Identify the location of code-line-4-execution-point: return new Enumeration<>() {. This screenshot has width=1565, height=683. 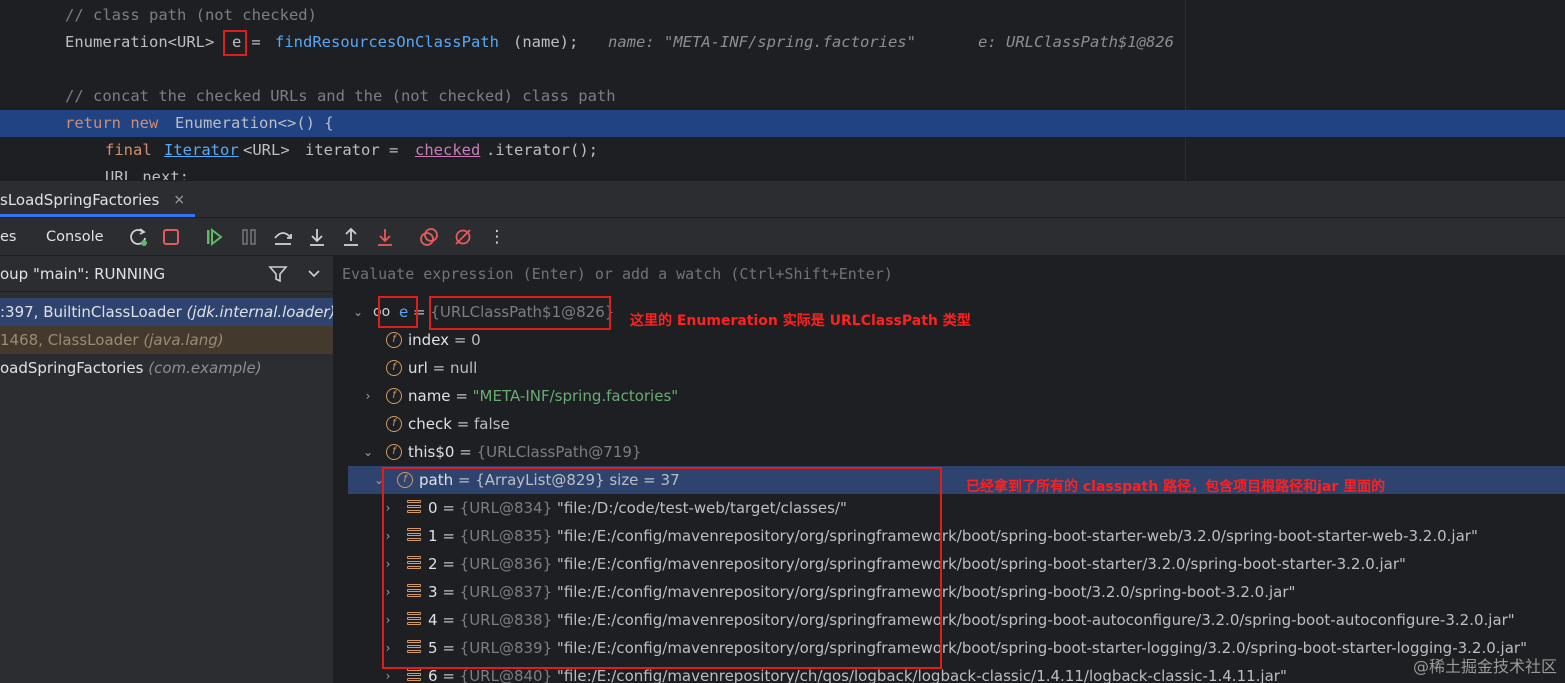
(782, 123).